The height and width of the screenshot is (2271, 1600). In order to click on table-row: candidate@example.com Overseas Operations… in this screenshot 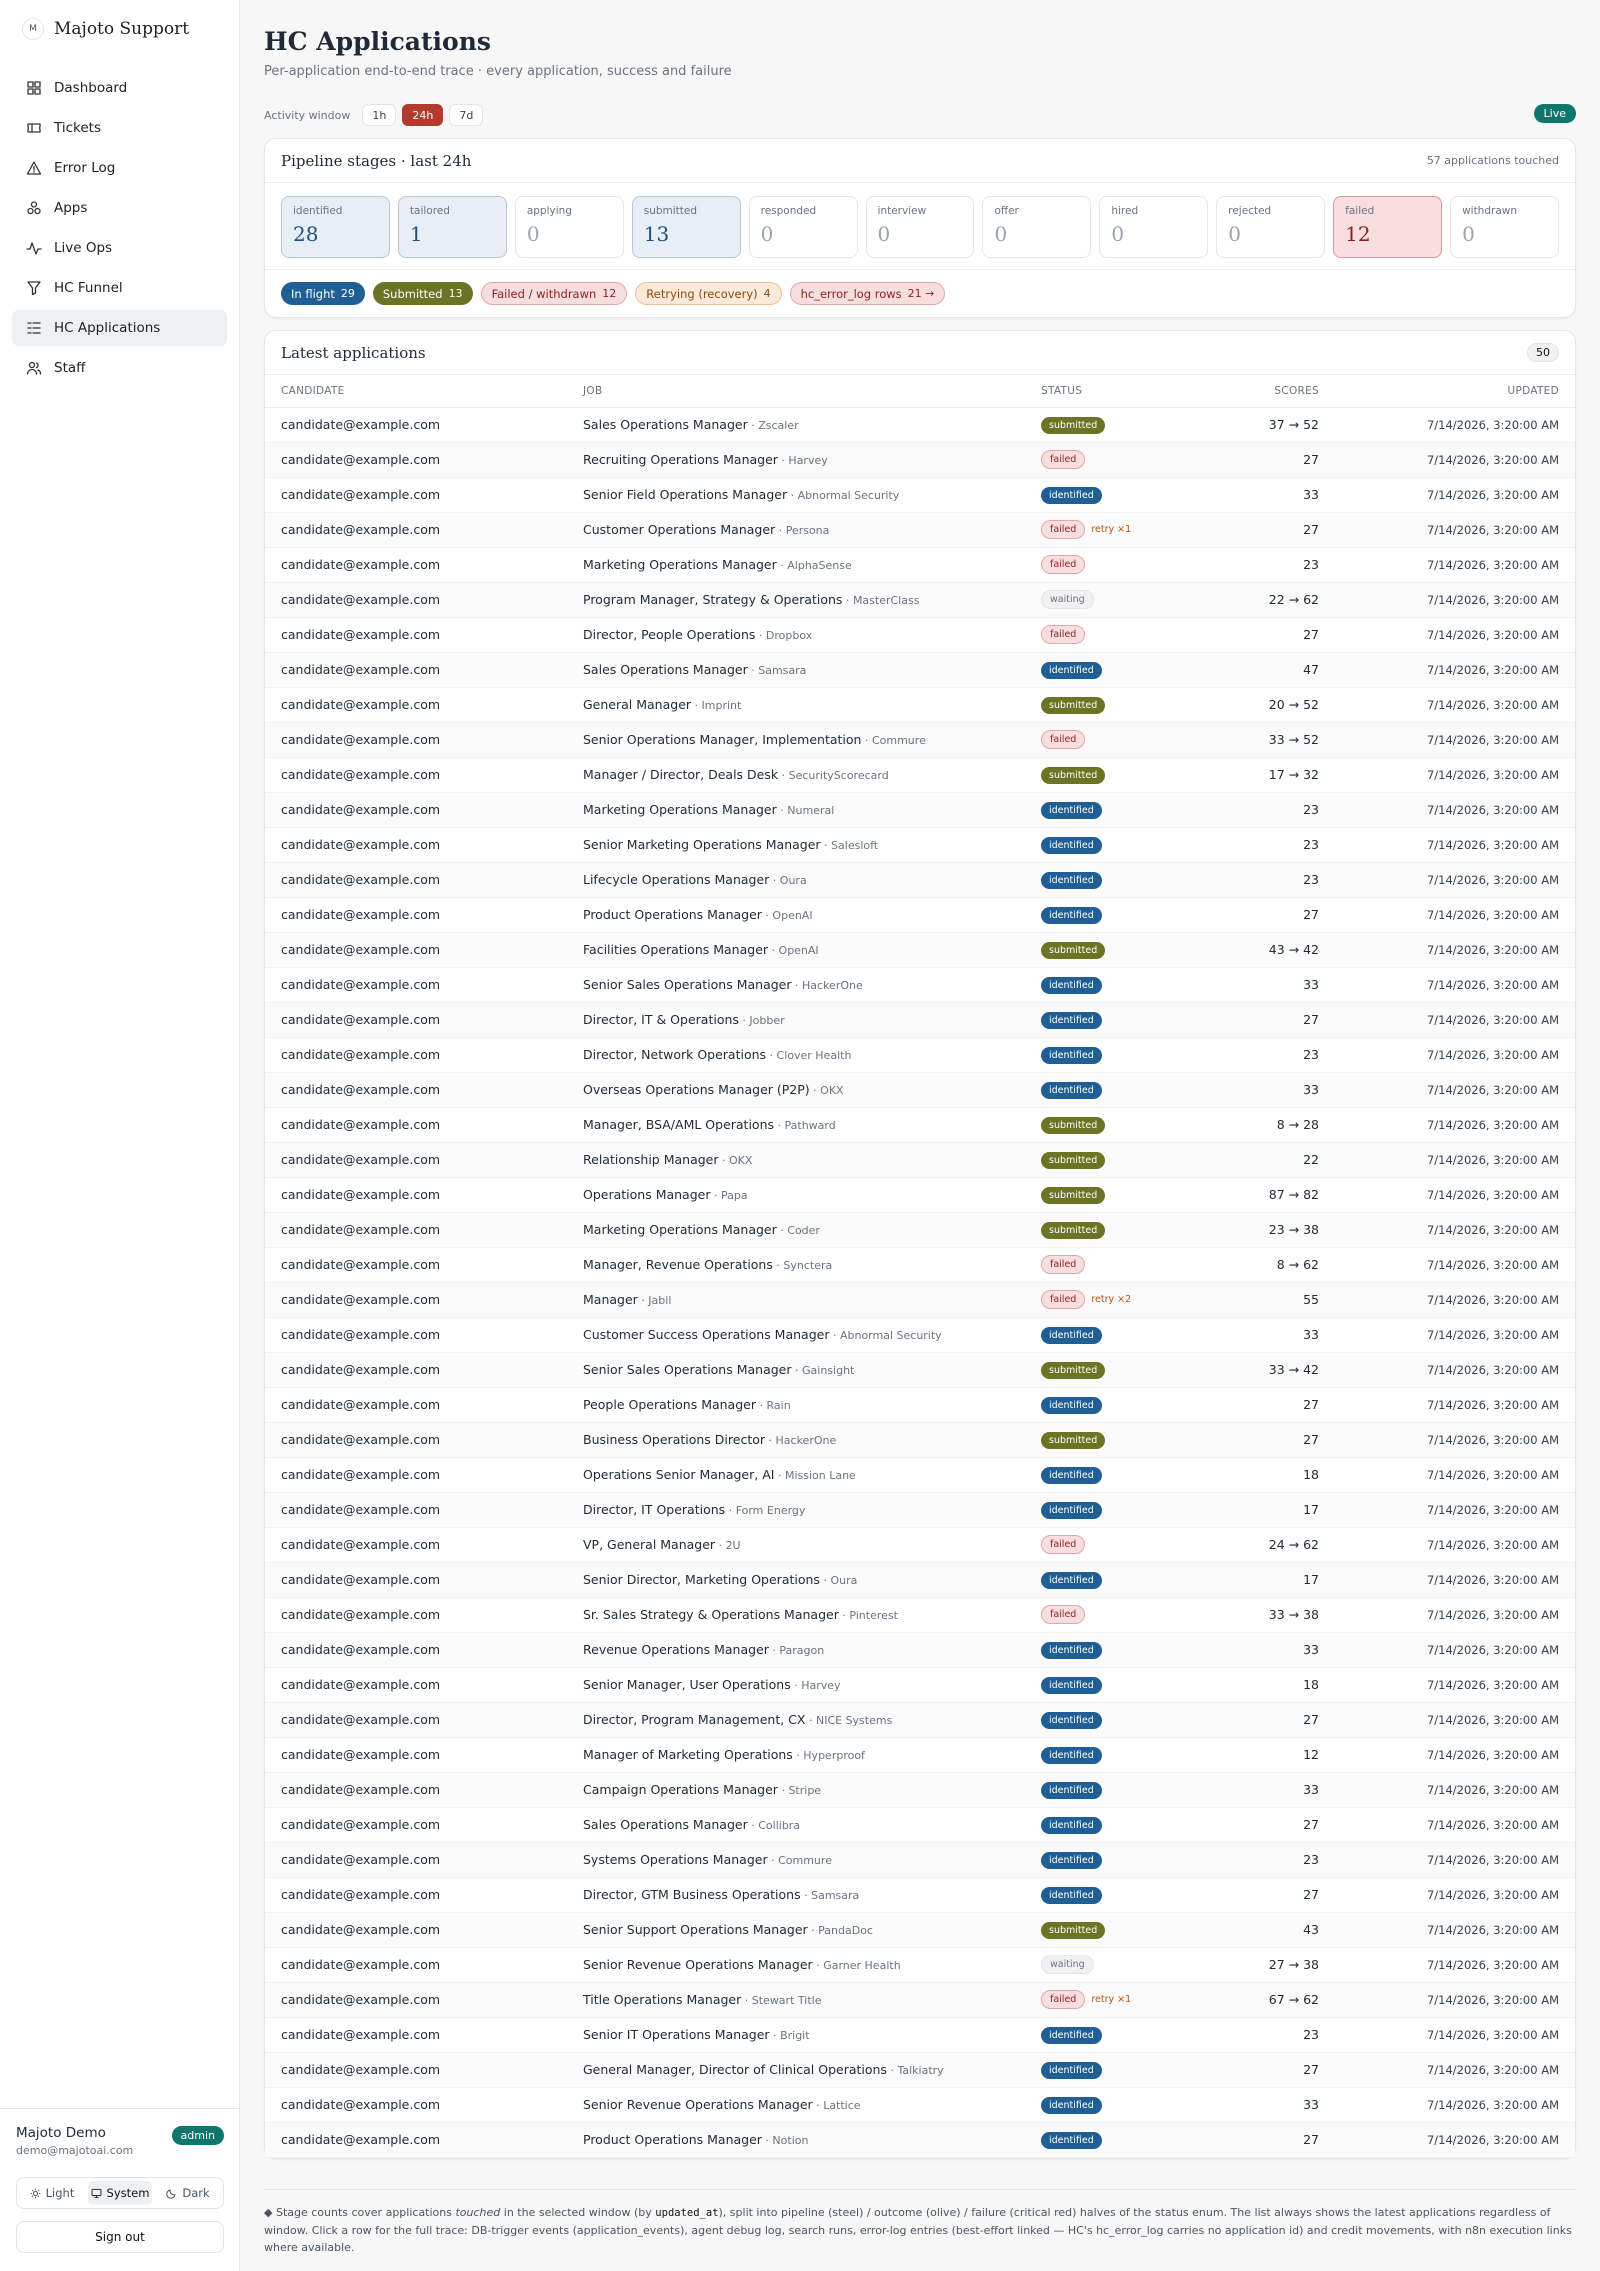, I will do `click(920, 1090)`.